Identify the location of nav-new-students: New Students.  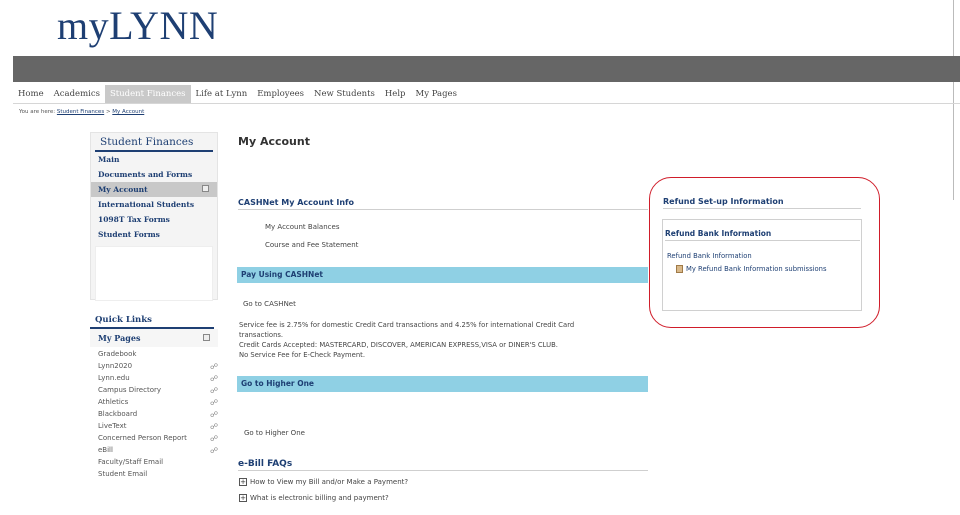
(344, 94).